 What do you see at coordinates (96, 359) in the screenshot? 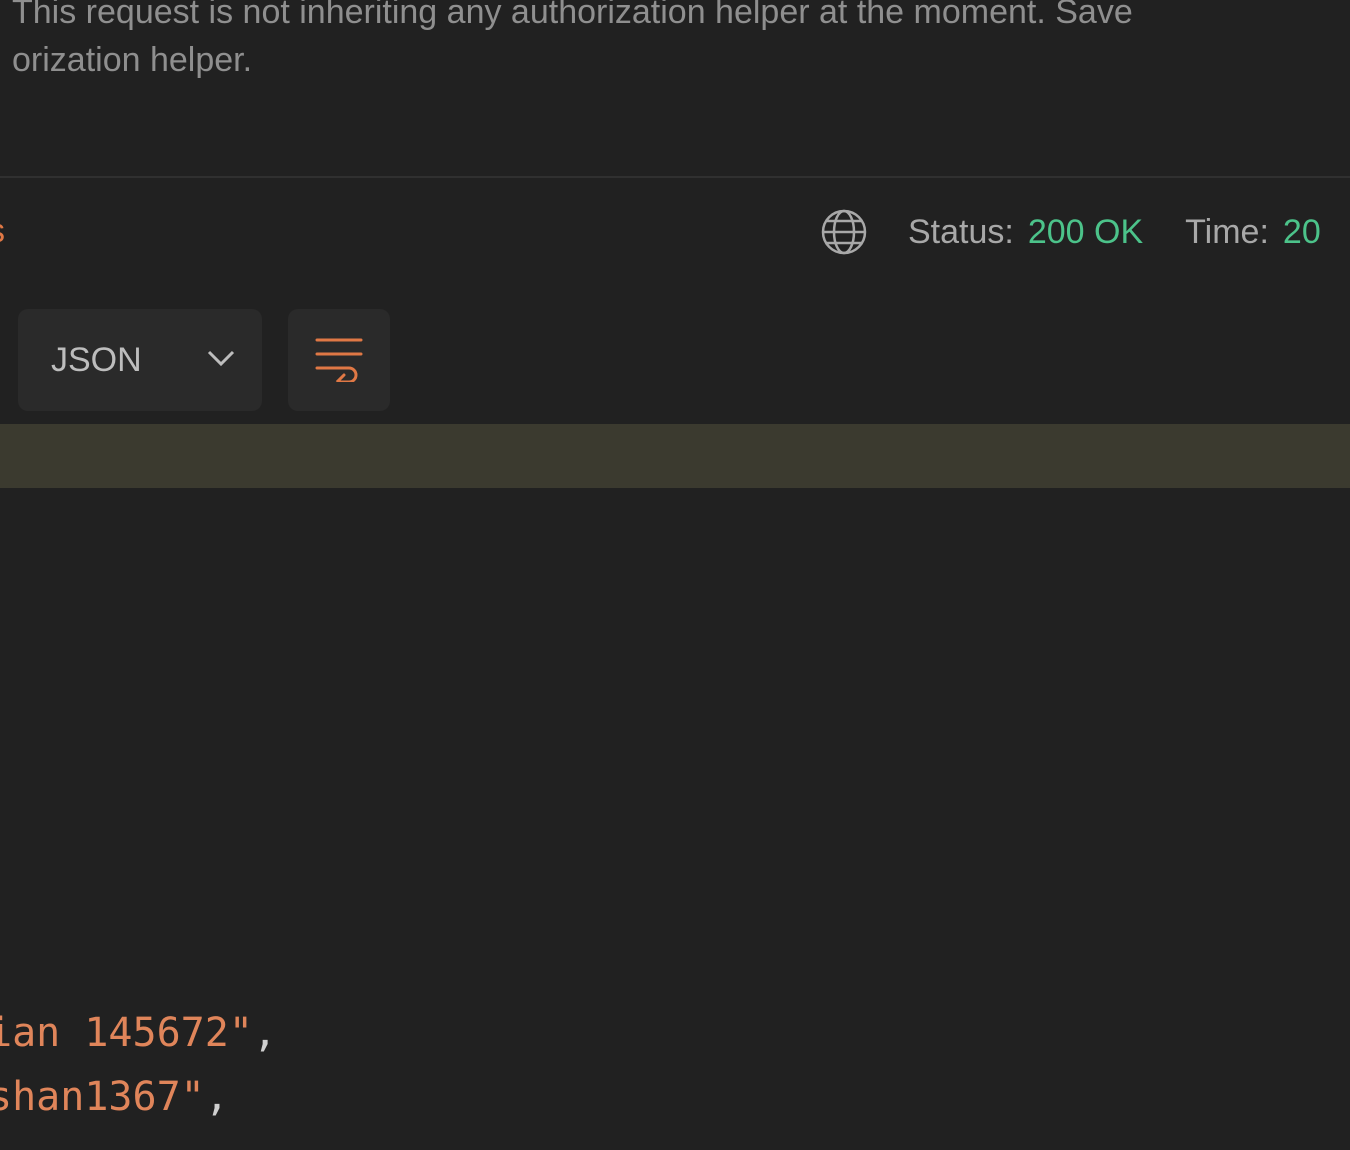
I see `format-select-label: JSON` at bounding box center [96, 359].